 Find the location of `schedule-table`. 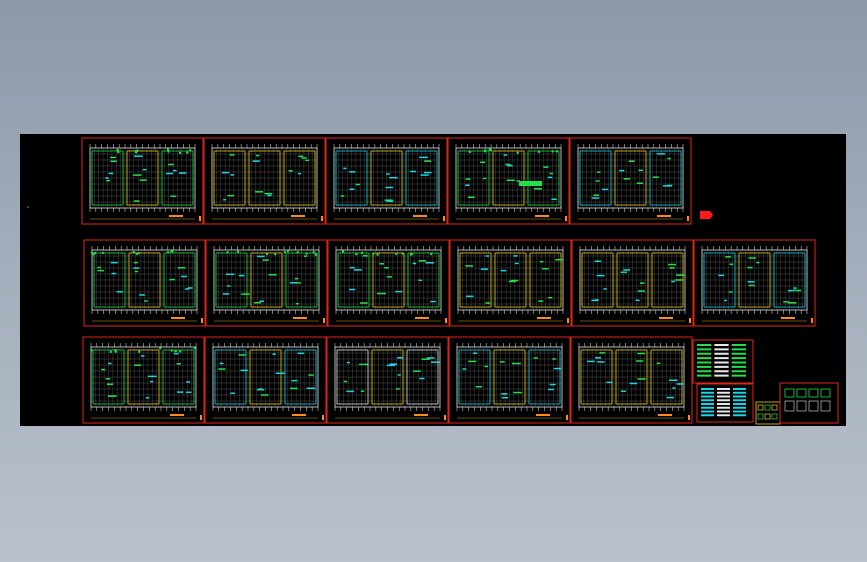

schedule-table is located at coordinates (725, 403).